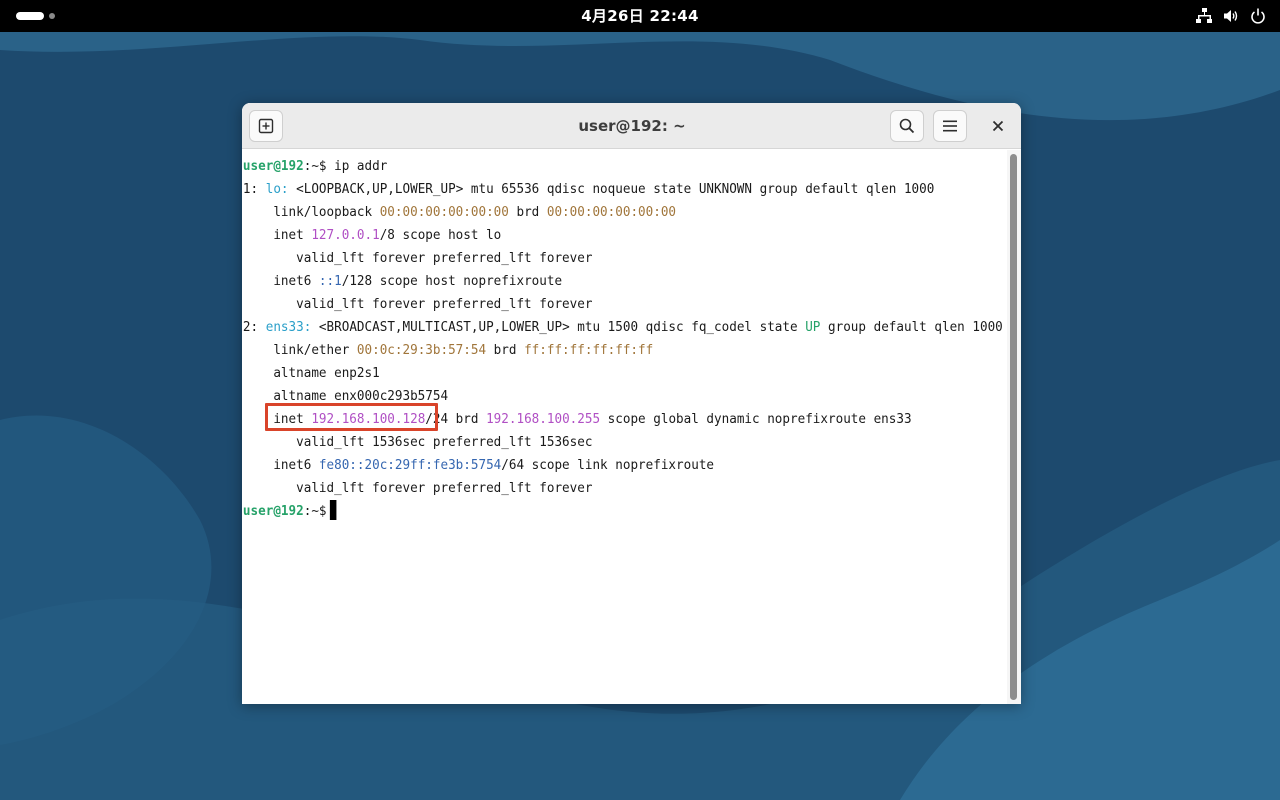 The width and height of the screenshot is (1280, 800). What do you see at coordinates (1204, 16) in the screenshot?
I see `network-icon` at bounding box center [1204, 16].